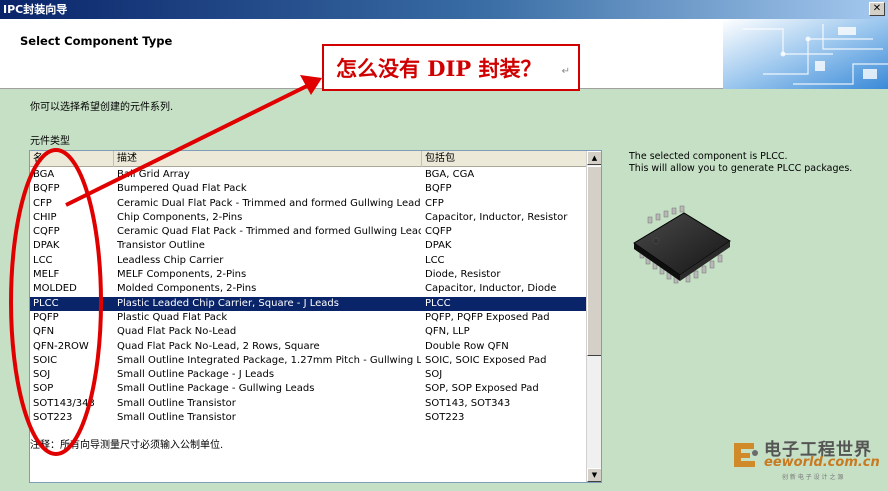 This screenshot has height=491, width=888. I want to click on table-row: BQFP Bumpered Quad Flat Pack BQFP, so click(308, 189).